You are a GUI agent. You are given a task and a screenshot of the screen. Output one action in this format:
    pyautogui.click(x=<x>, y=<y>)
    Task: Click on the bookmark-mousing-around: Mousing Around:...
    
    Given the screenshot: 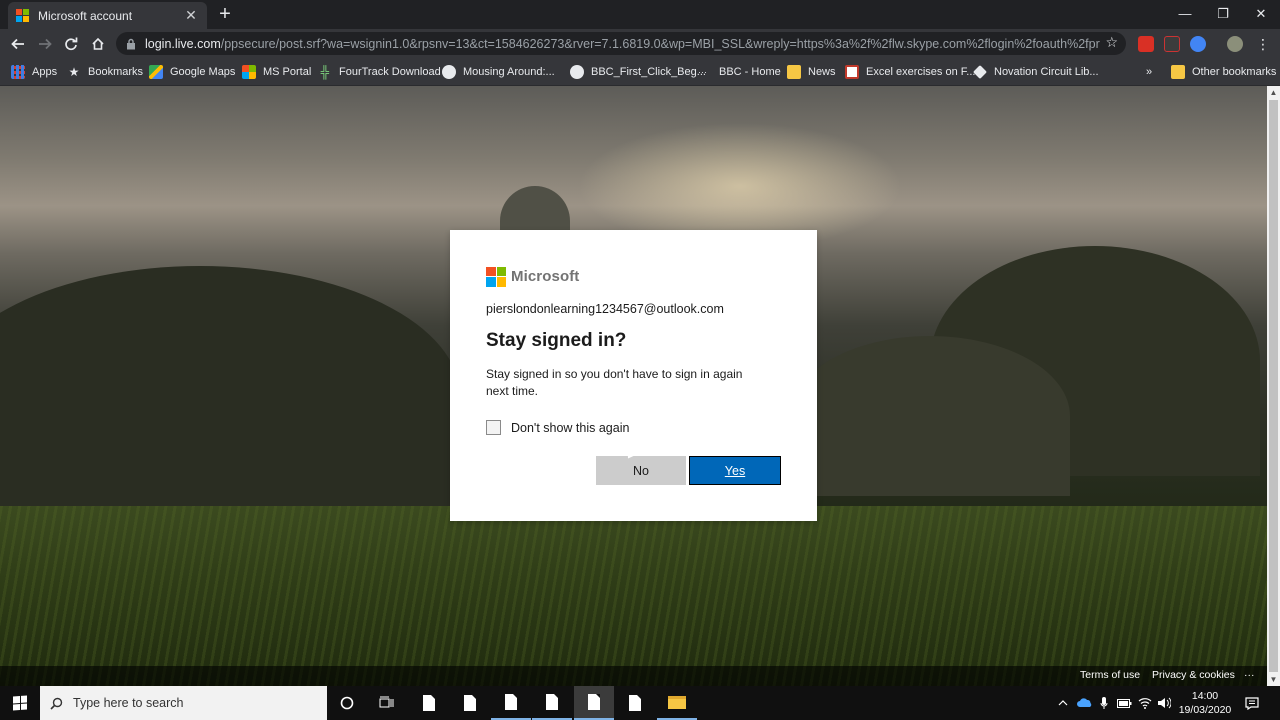 What is the action you would take?
    pyautogui.click(x=498, y=71)
    